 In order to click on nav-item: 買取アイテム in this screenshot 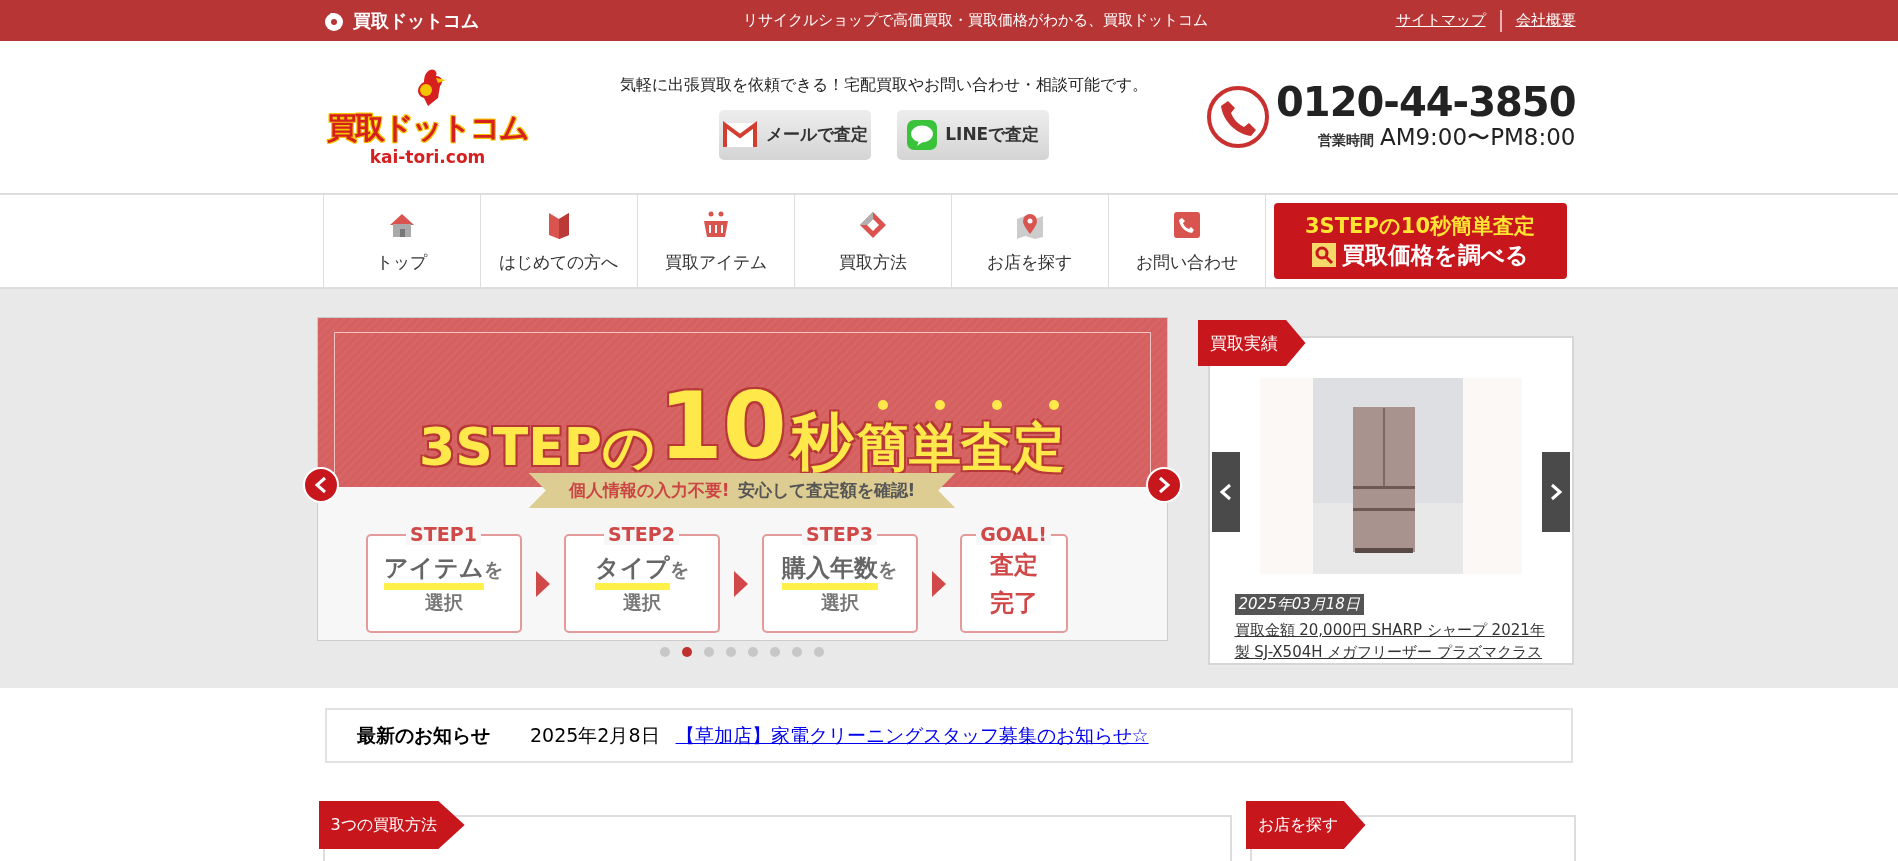, I will do `click(715, 241)`.